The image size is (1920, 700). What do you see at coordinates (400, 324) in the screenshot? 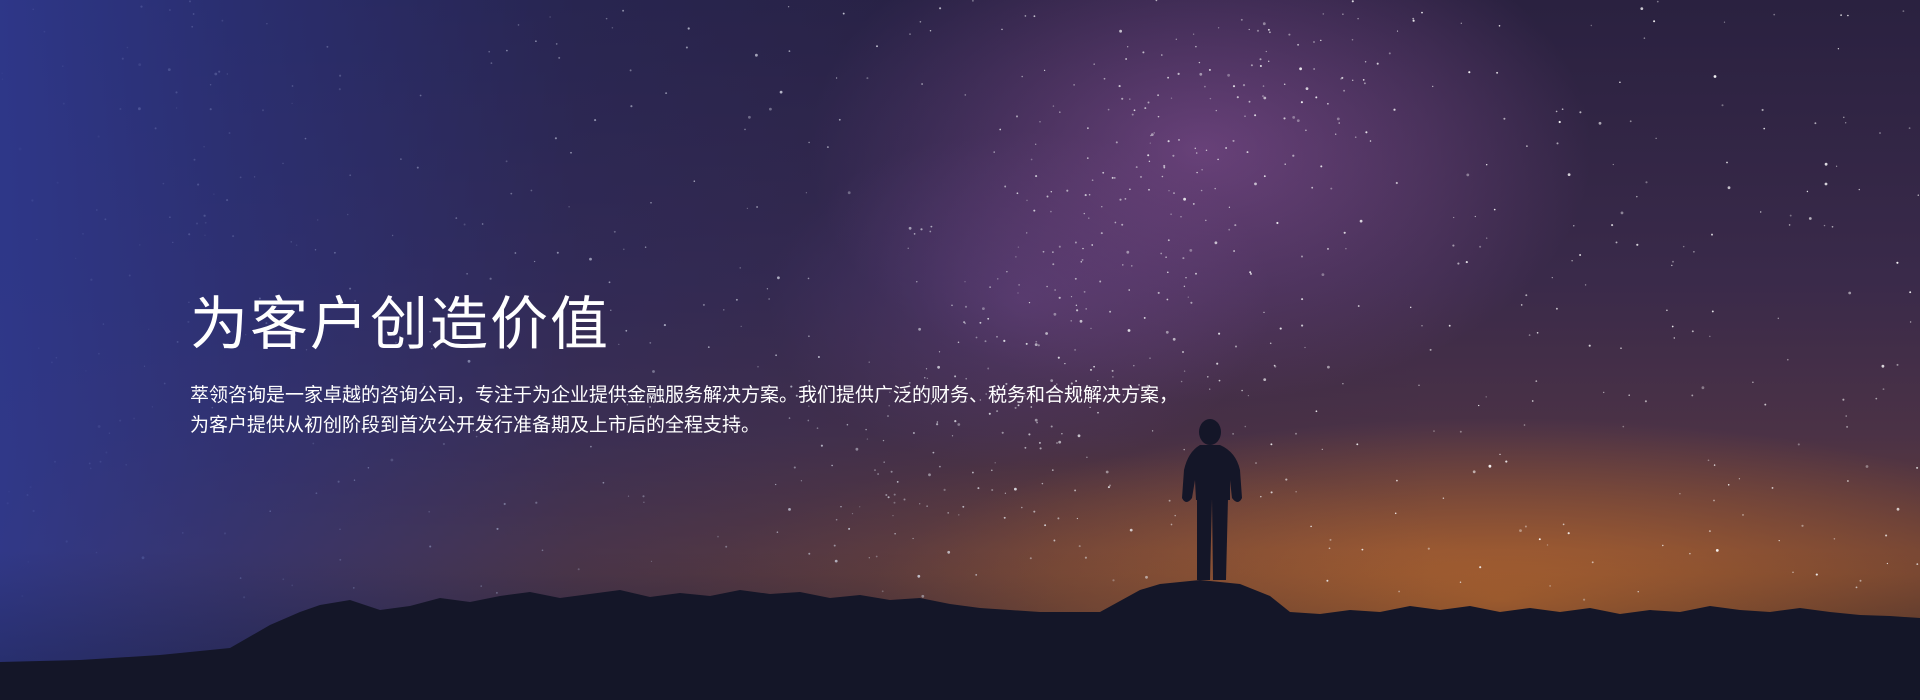
I see `hero-headline: 为客户创造价值` at bounding box center [400, 324].